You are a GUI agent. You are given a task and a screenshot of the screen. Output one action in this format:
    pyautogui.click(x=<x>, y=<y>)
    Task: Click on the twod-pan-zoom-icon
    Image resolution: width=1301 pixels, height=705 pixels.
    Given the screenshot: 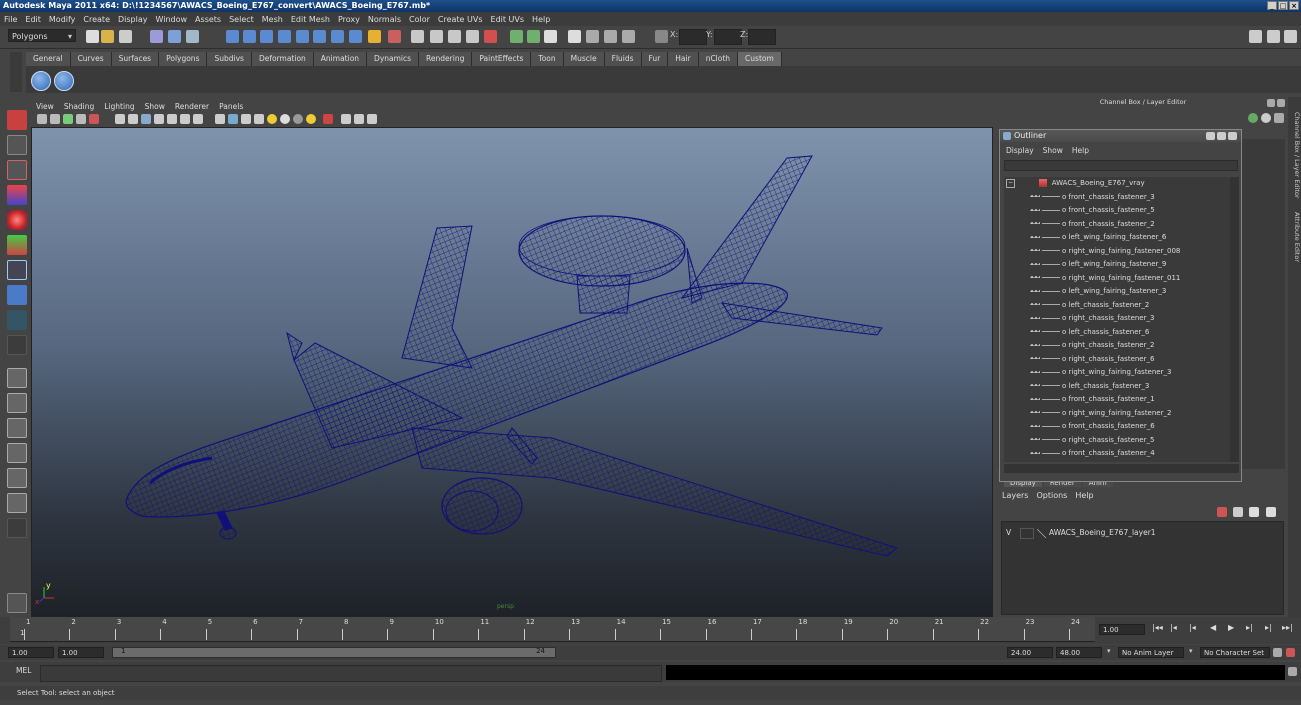 What is the action you would take?
    pyautogui.click(x=94, y=119)
    